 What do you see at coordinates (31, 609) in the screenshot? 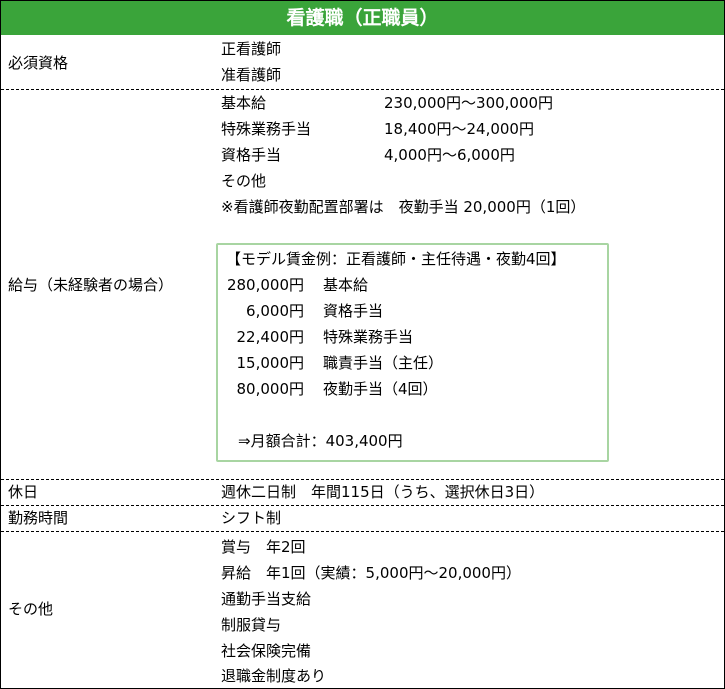
I see `others-label: その他` at bounding box center [31, 609].